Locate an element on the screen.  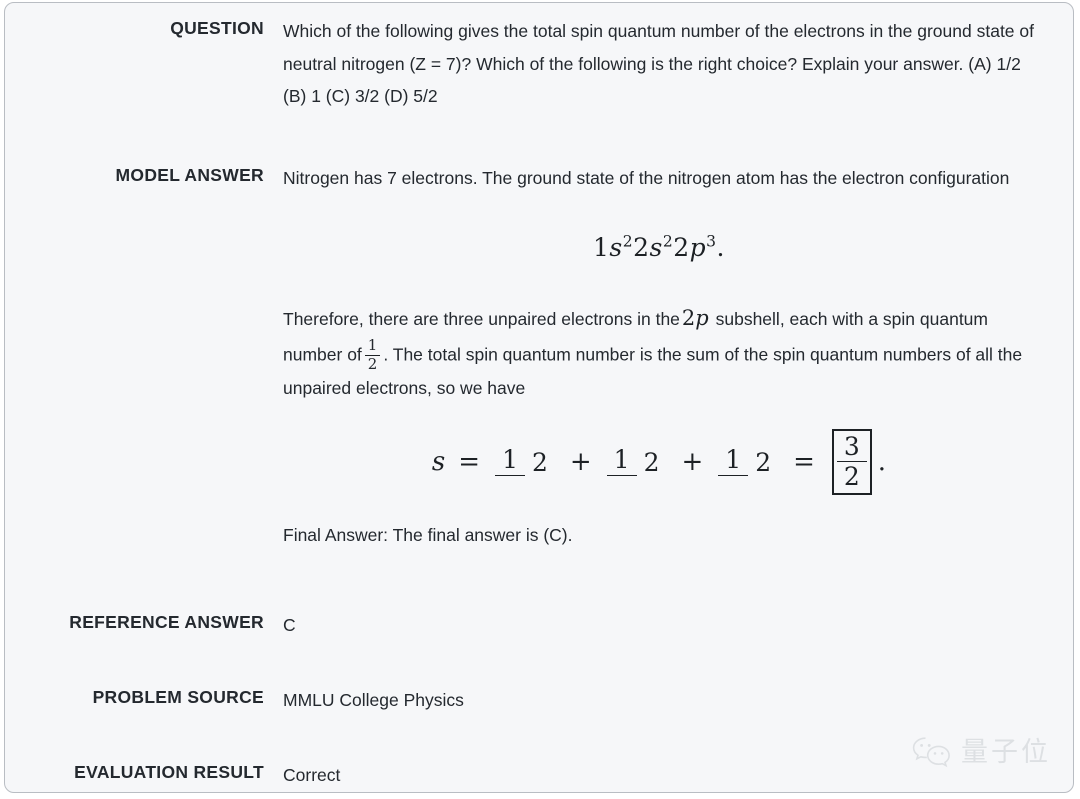
problem-source-value: MMLU College Physics is located at coordinates (668, 700).